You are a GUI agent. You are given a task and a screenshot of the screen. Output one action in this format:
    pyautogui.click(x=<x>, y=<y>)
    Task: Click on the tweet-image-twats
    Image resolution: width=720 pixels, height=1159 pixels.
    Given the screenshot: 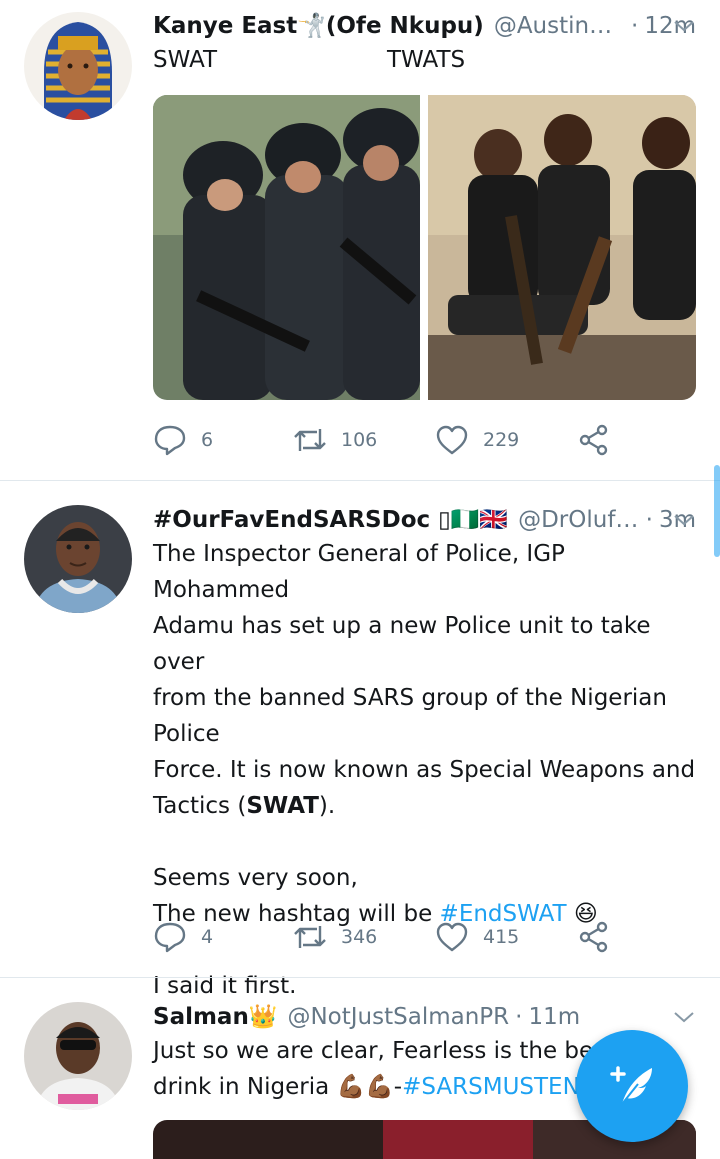 What is the action you would take?
    pyautogui.click(x=562, y=247)
    